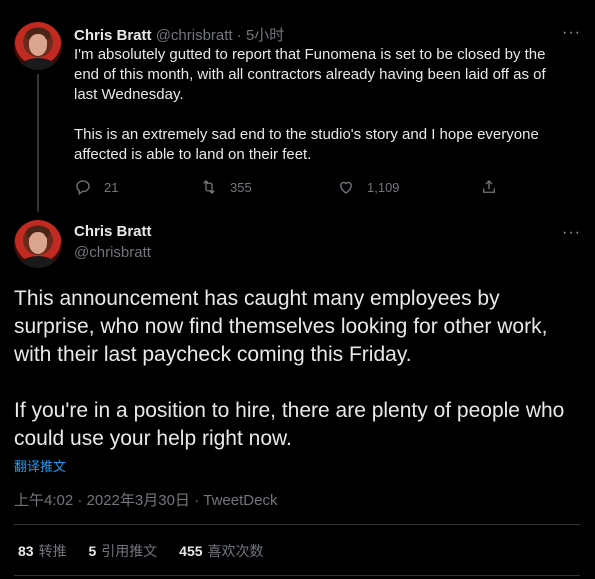 The height and width of the screenshot is (579, 595). Describe the element at coordinates (226, 187) in the screenshot. I see `retweet-button: 355` at that location.